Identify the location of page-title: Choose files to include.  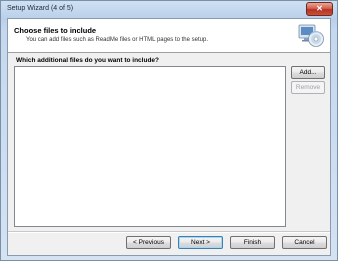
(55, 30).